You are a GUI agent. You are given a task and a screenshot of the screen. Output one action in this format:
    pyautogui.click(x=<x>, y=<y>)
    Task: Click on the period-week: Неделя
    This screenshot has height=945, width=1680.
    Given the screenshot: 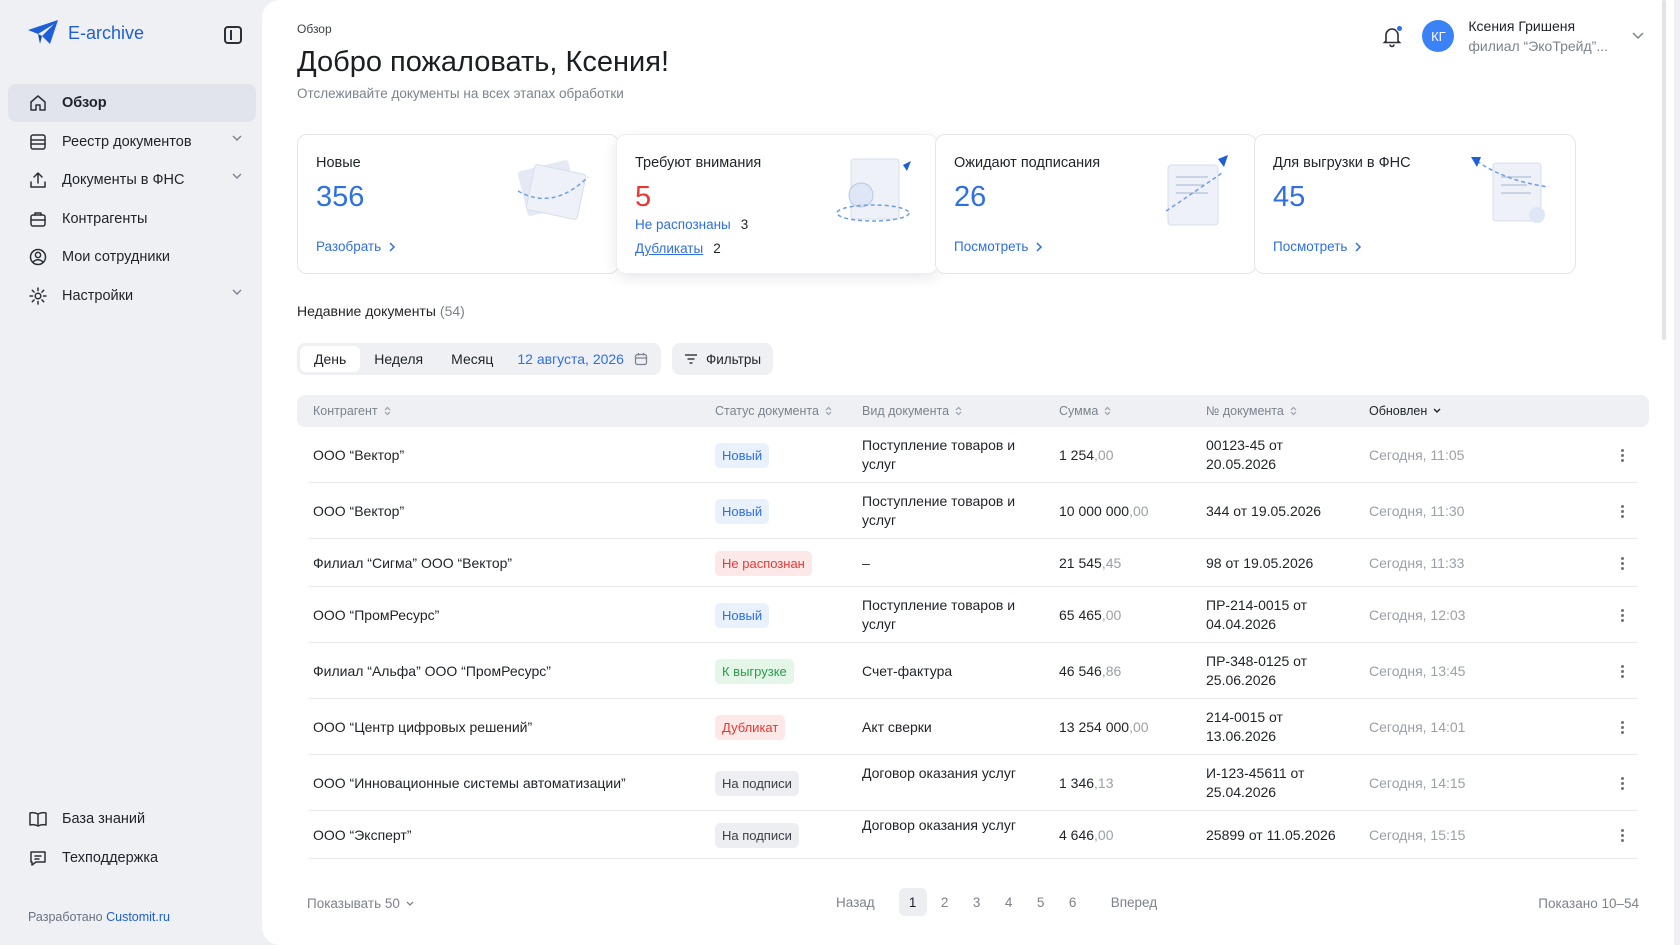 What is the action you would take?
    pyautogui.click(x=398, y=359)
    